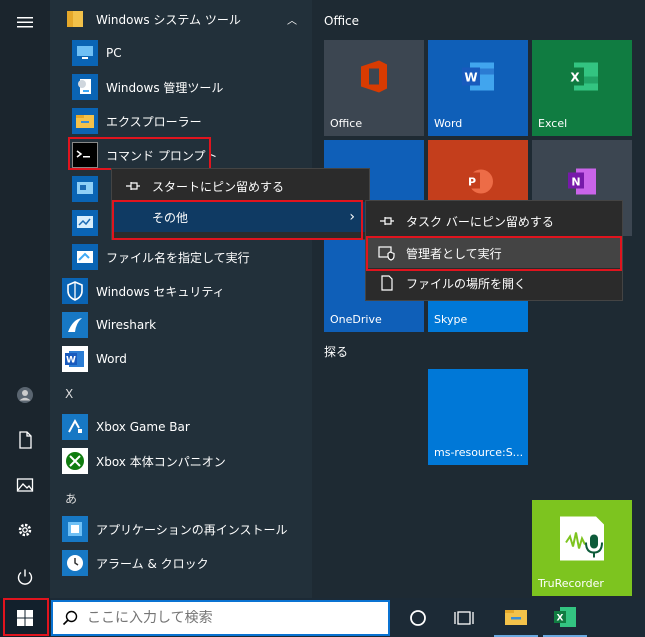 The width and height of the screenshot is (645, 637). Describe the element at coordinates (480, 221) in the screenshot. I see `menu-item-label: タスク バーにピン留めする` at that location.